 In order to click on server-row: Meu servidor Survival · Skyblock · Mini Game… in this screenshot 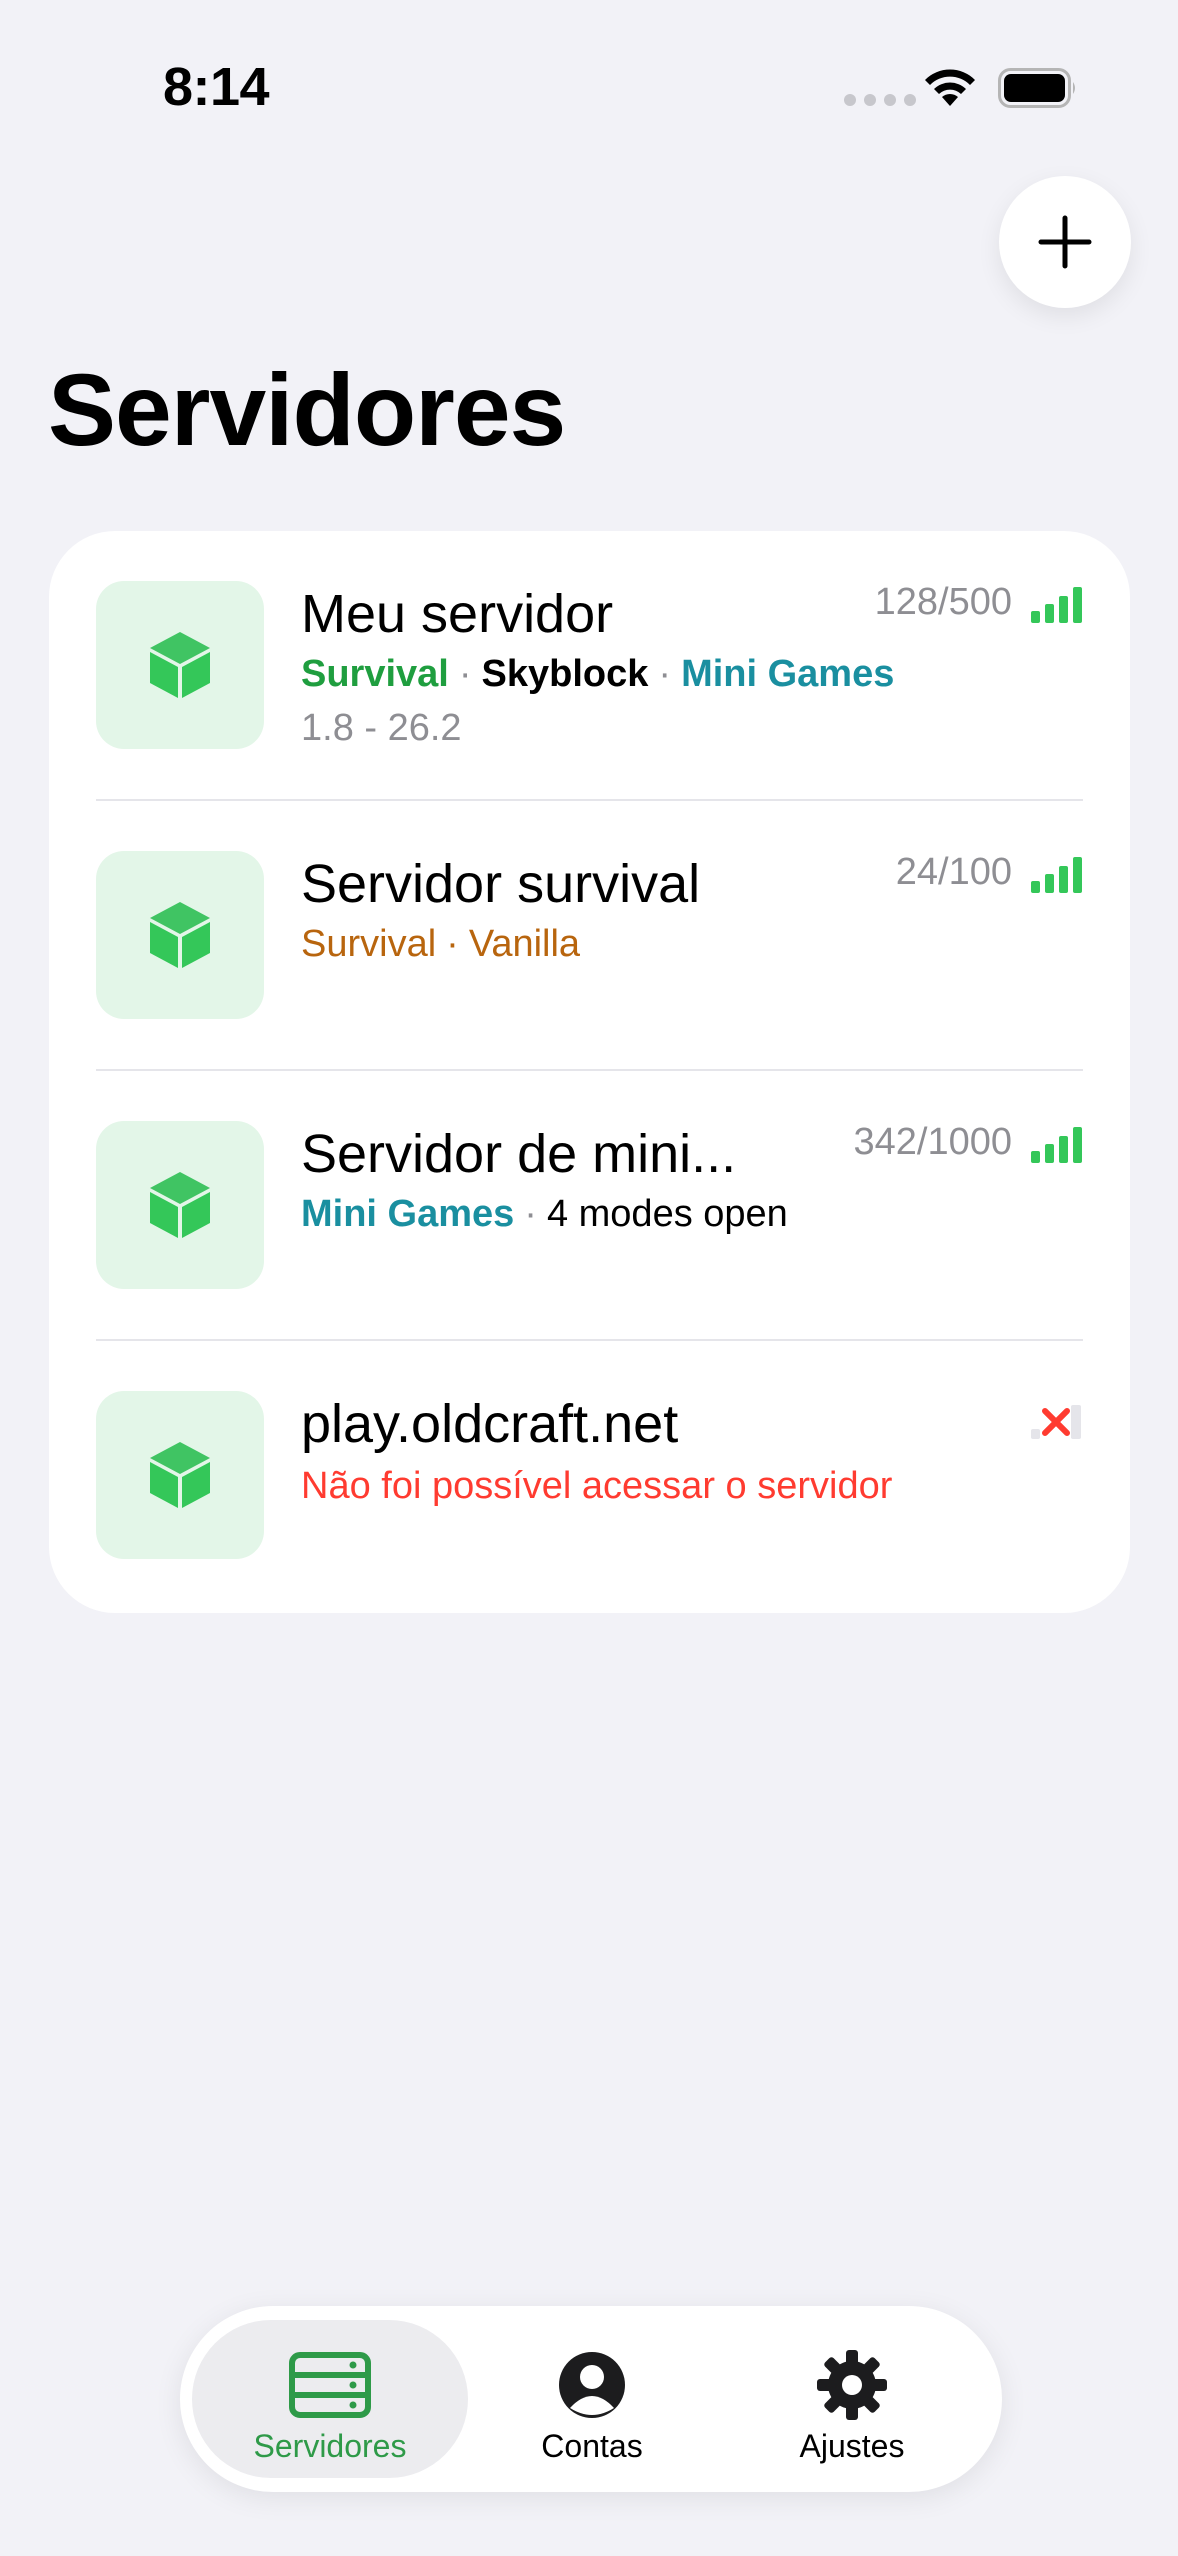, I will do `click(589, 666)`.